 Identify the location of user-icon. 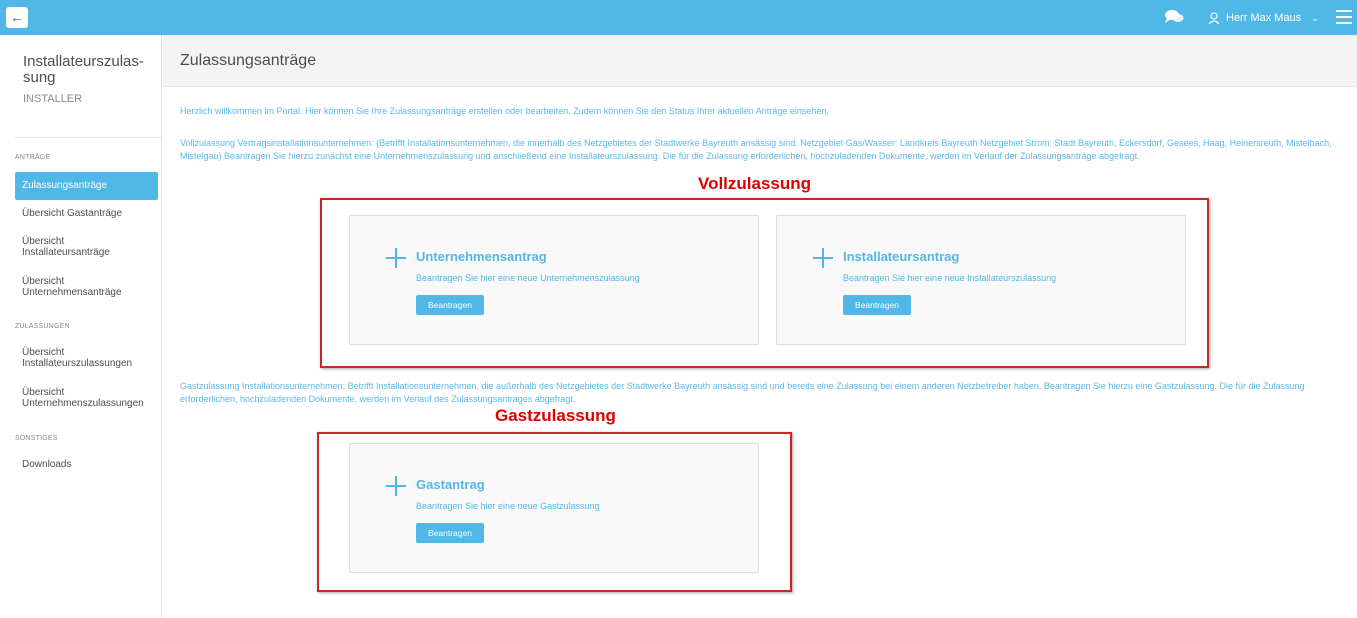
(1214, 17).